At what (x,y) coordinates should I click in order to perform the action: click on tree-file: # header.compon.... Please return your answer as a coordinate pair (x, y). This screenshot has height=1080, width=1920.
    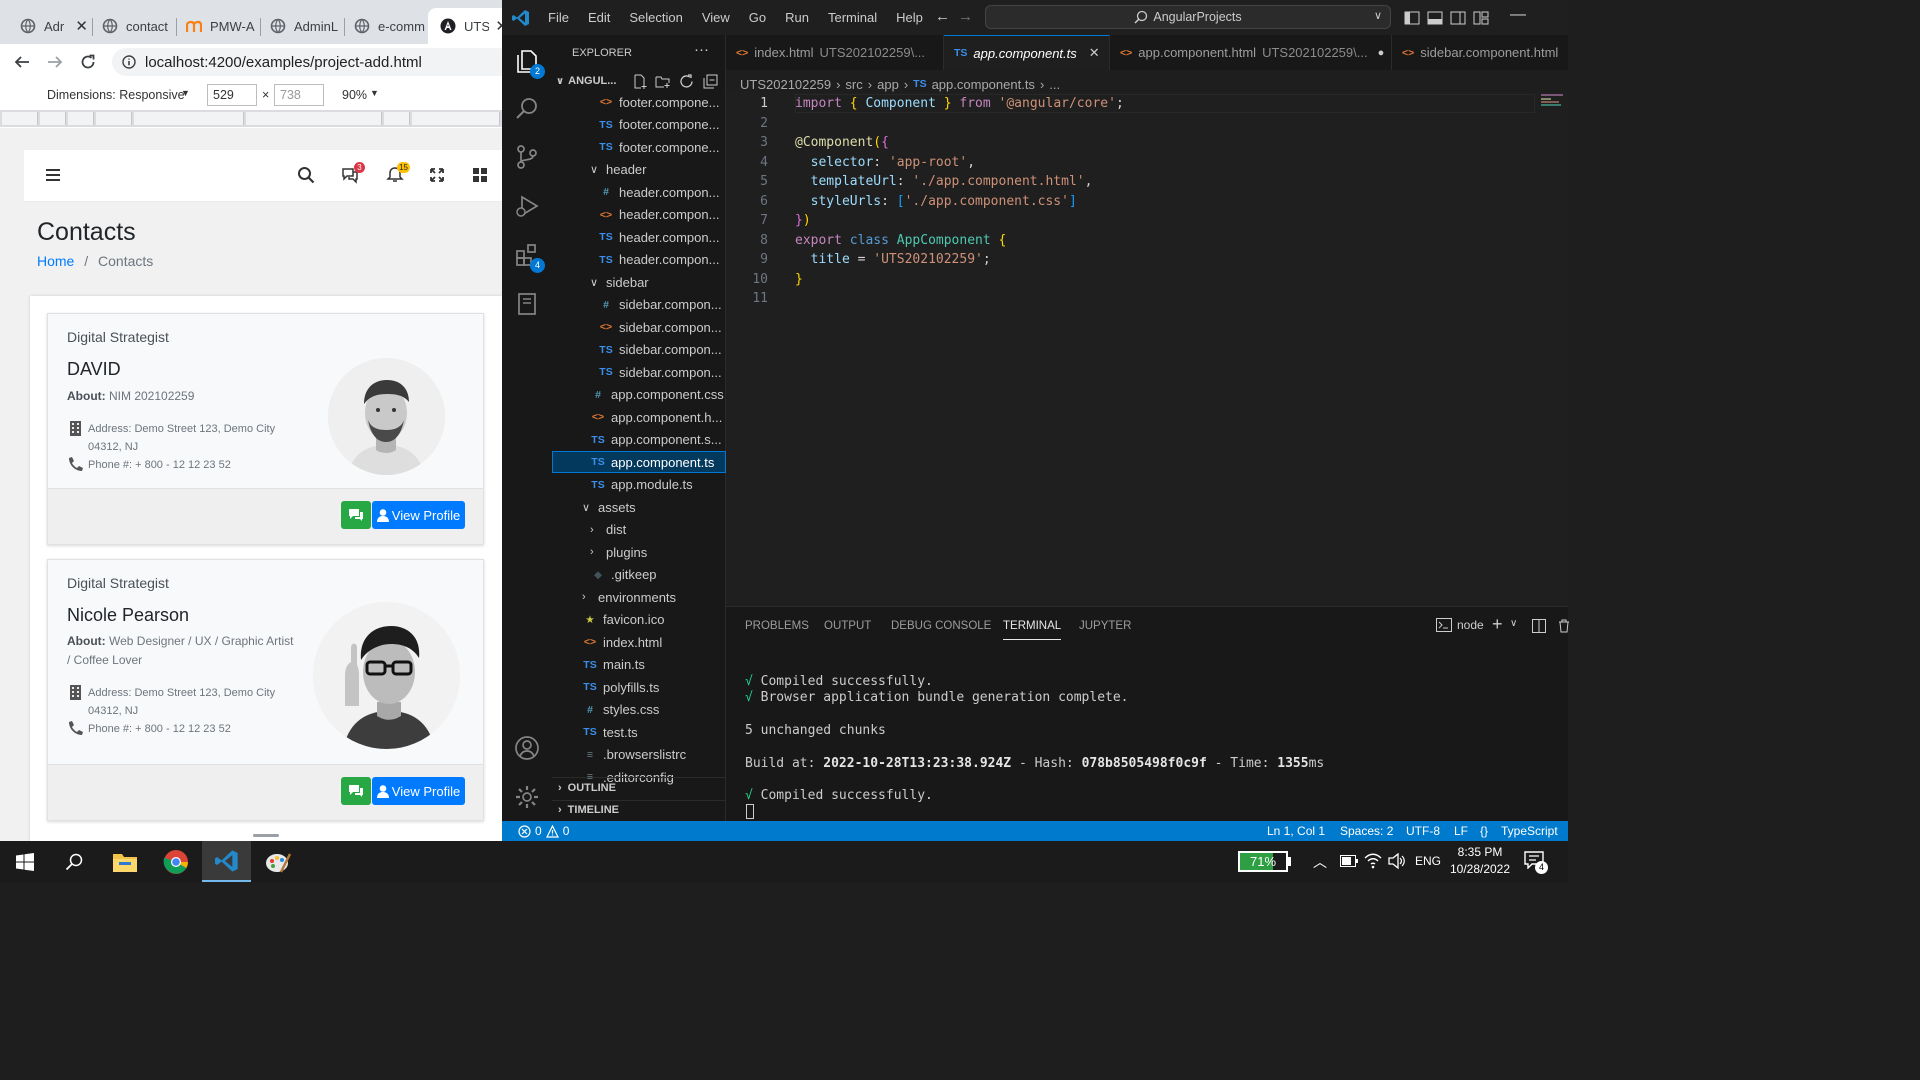
    Looking at the image, I should click on (639, 192).